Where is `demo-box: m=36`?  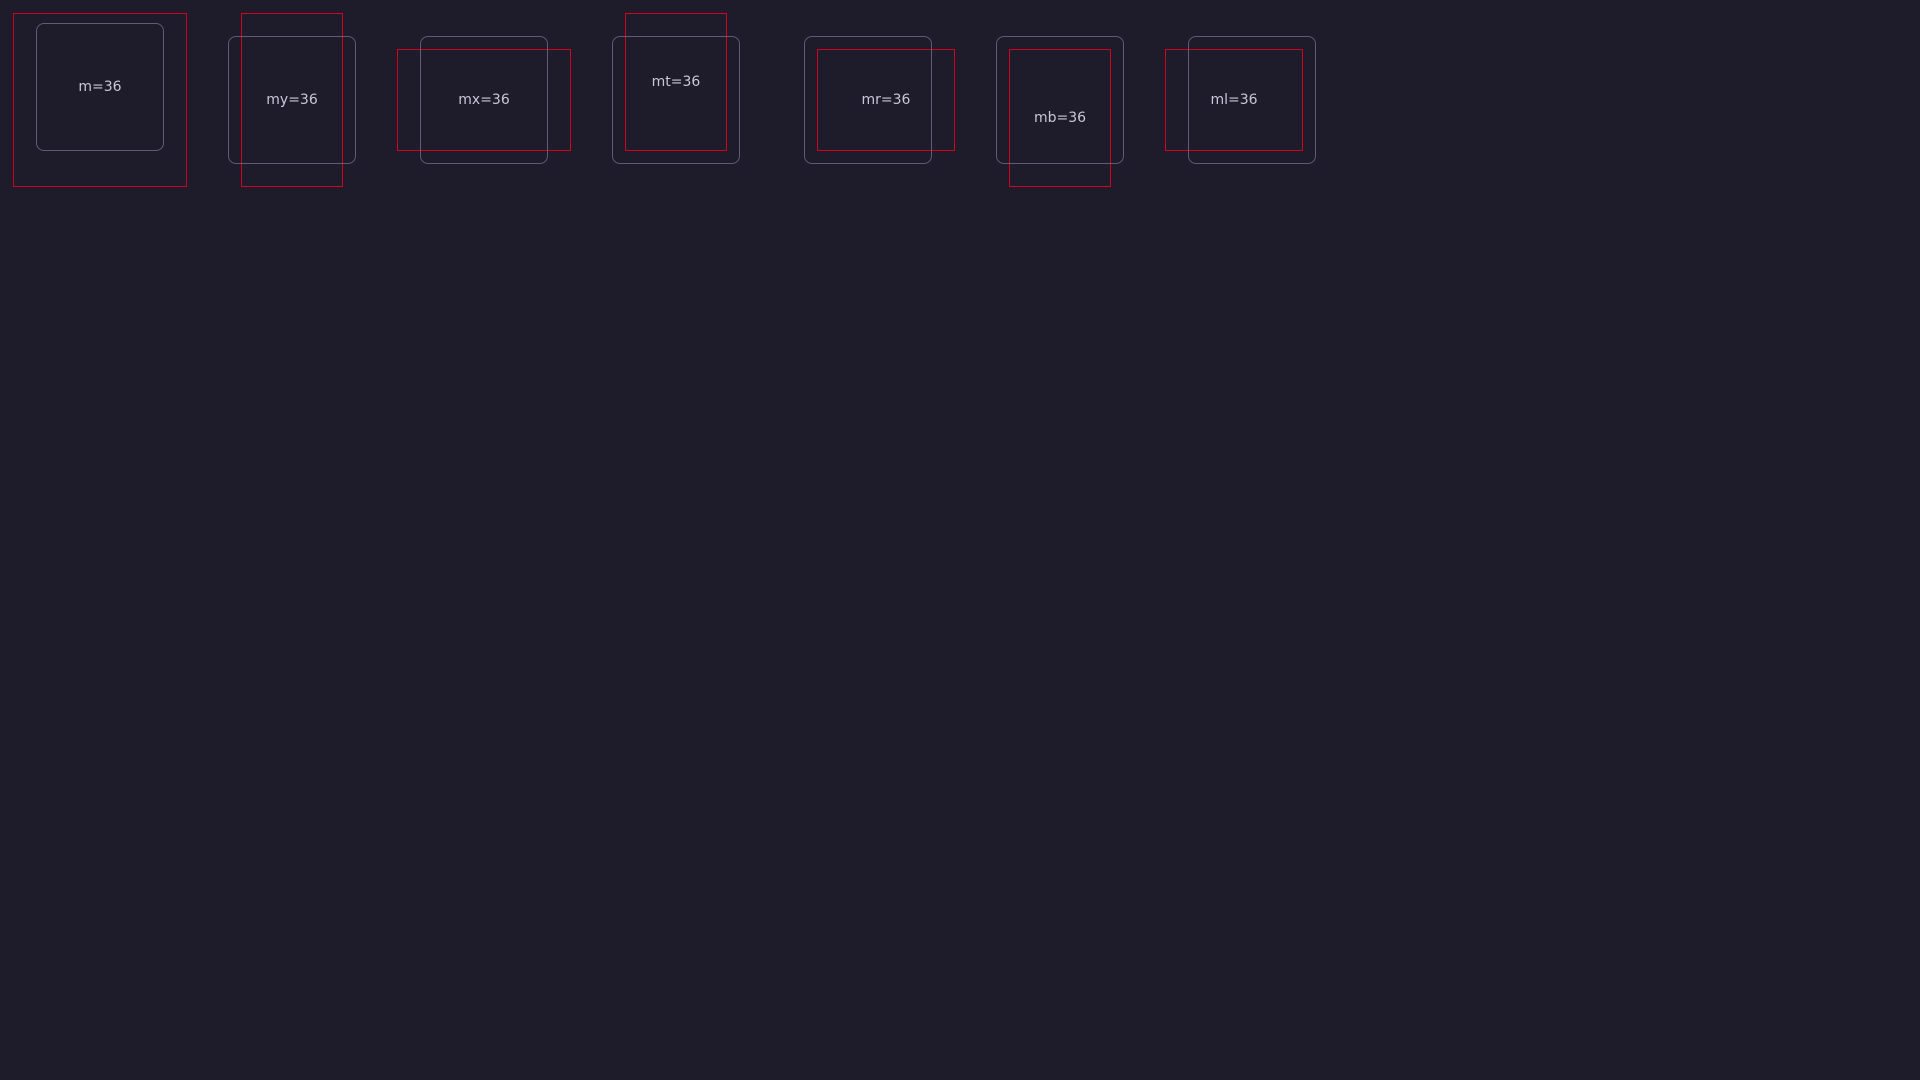 demo-box: m=36 is located at coordinates (100, 87).